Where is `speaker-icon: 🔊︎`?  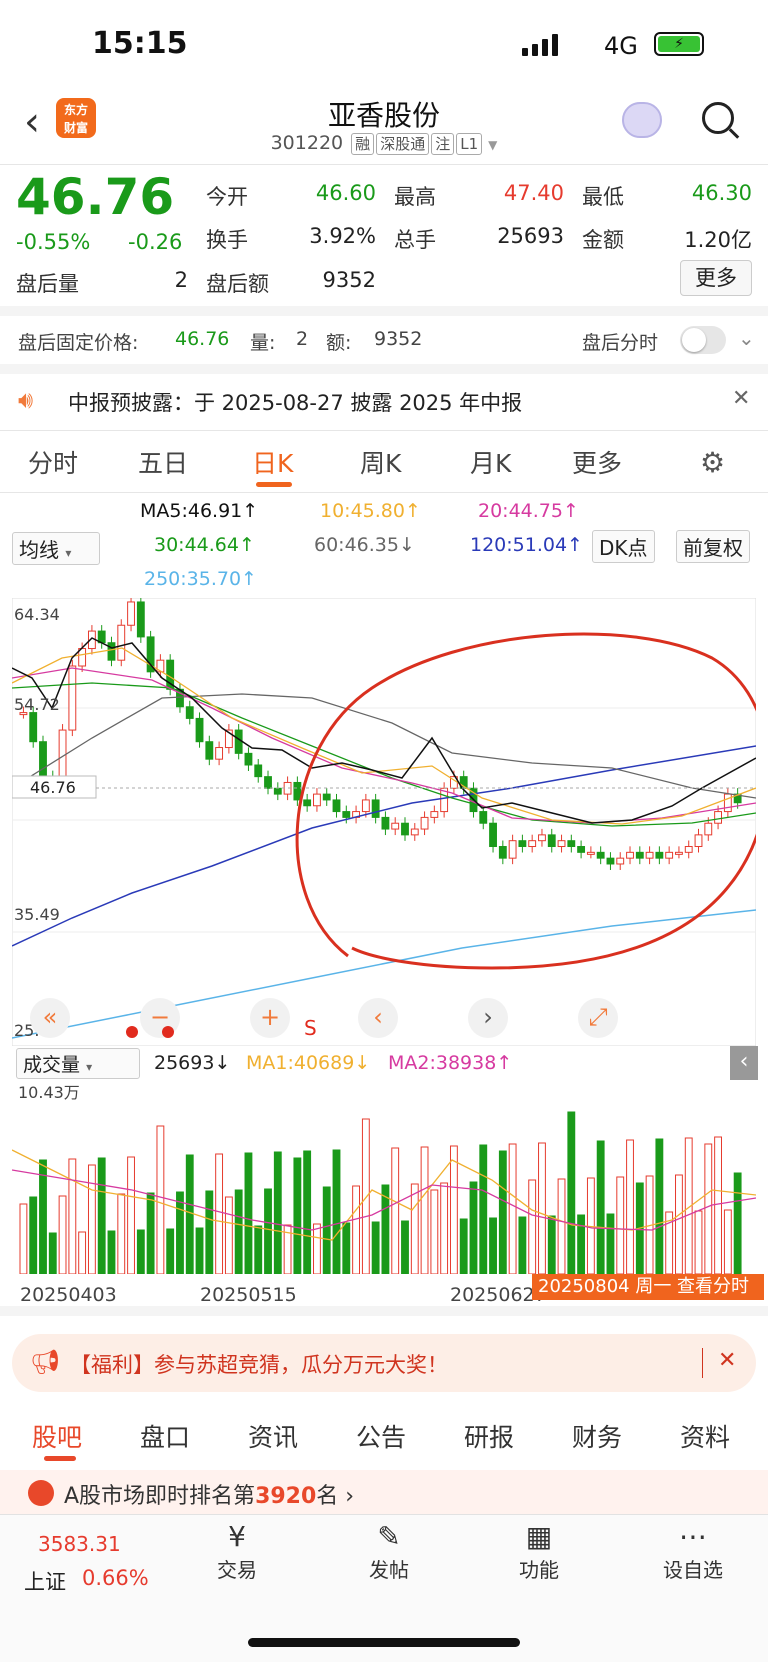
speaker-icon: 🔊︎ is located at coordinates (26, 400).